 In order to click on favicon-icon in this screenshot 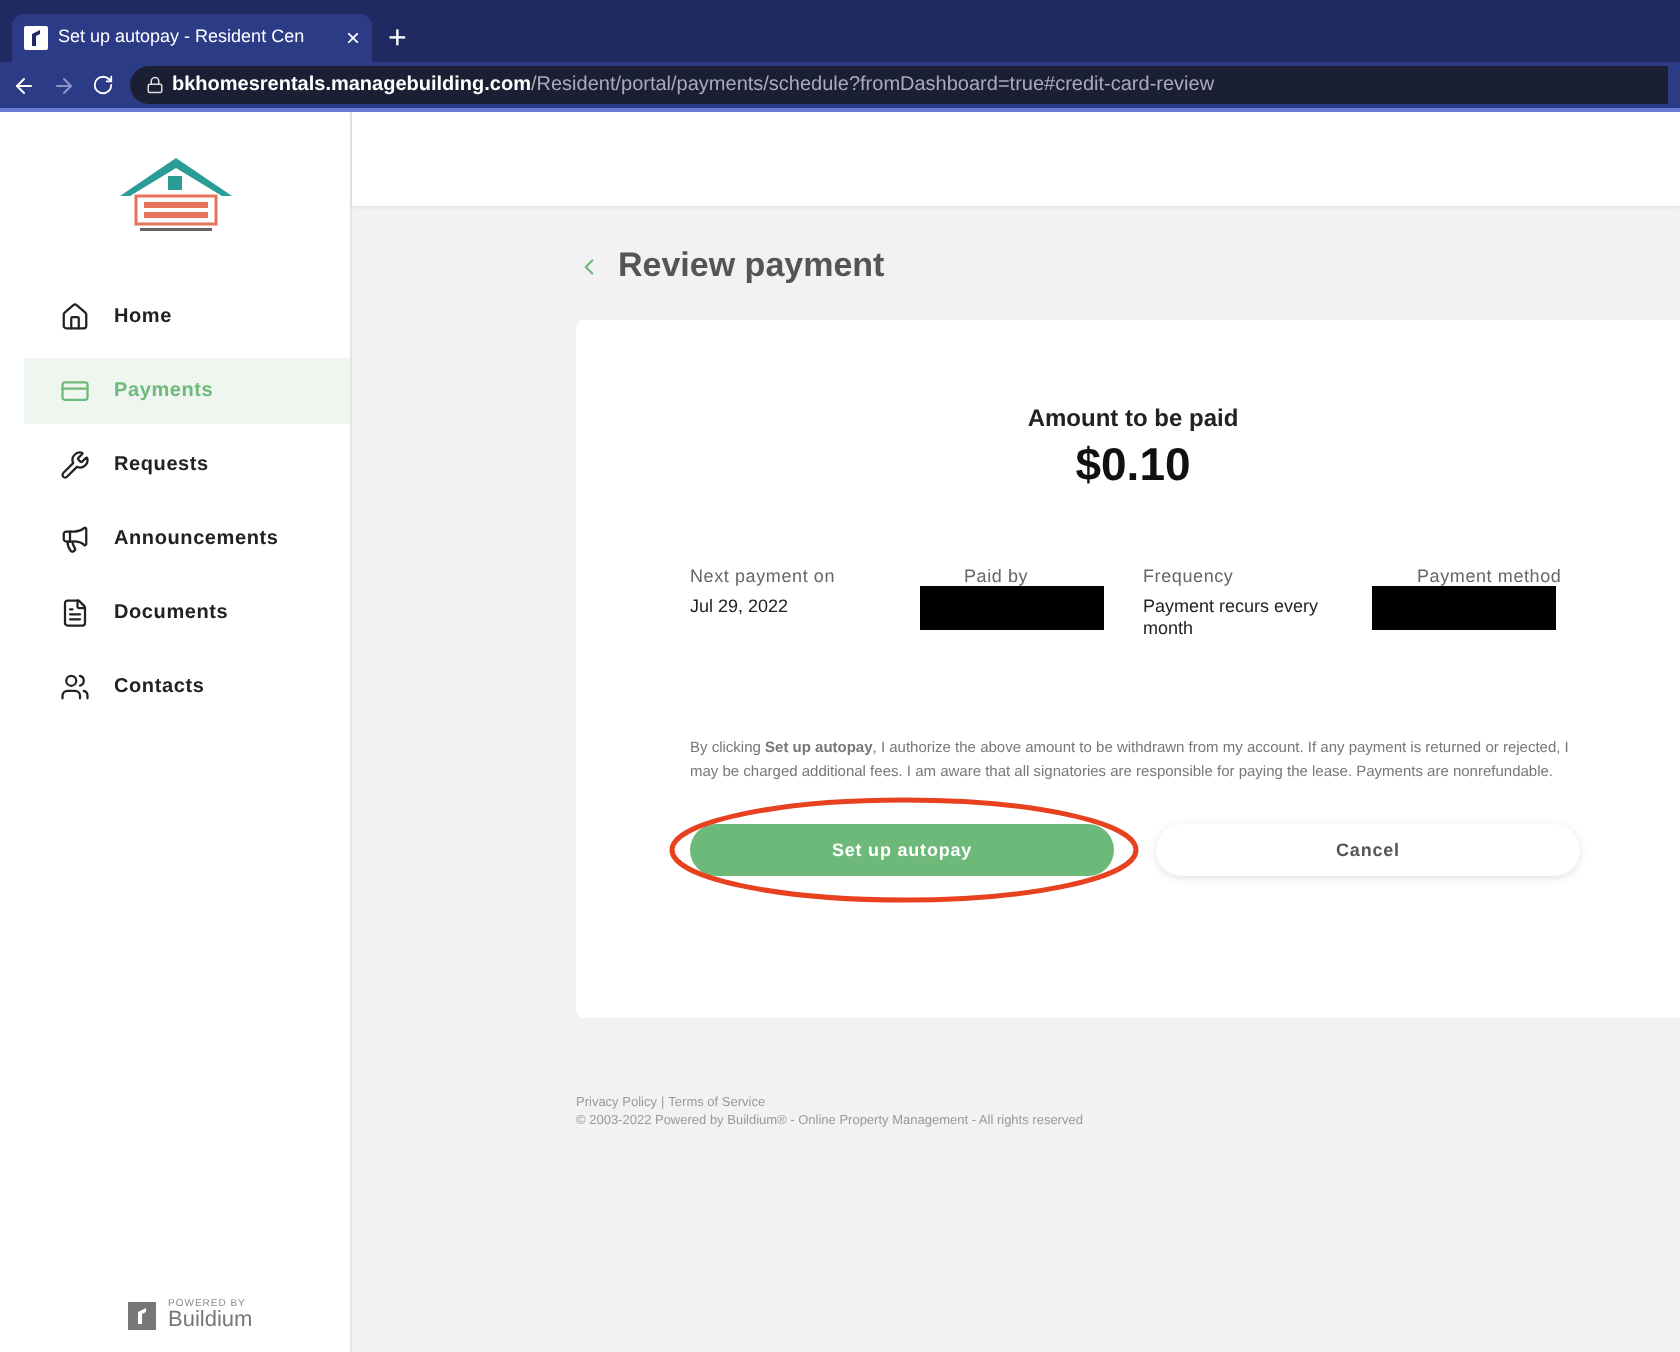, I will do `click(36, 38)`.